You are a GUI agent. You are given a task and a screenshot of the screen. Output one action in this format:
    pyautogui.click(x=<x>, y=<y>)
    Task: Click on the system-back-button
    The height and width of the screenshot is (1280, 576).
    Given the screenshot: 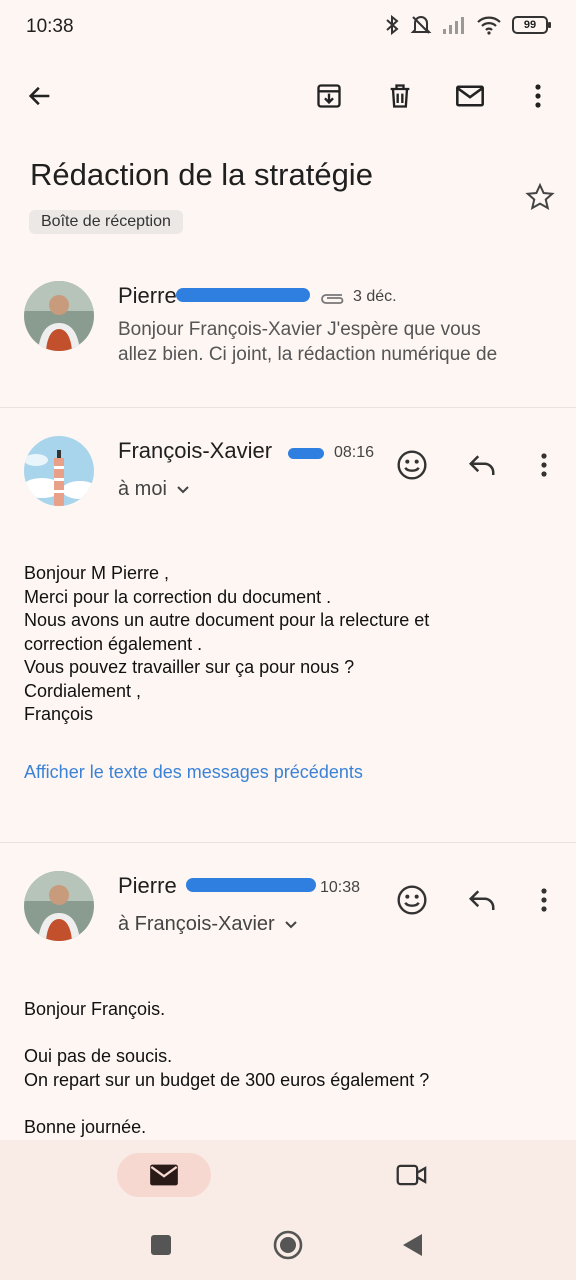 What is the action you would take?
    pyautogui.click(x=412, y=1245)
    